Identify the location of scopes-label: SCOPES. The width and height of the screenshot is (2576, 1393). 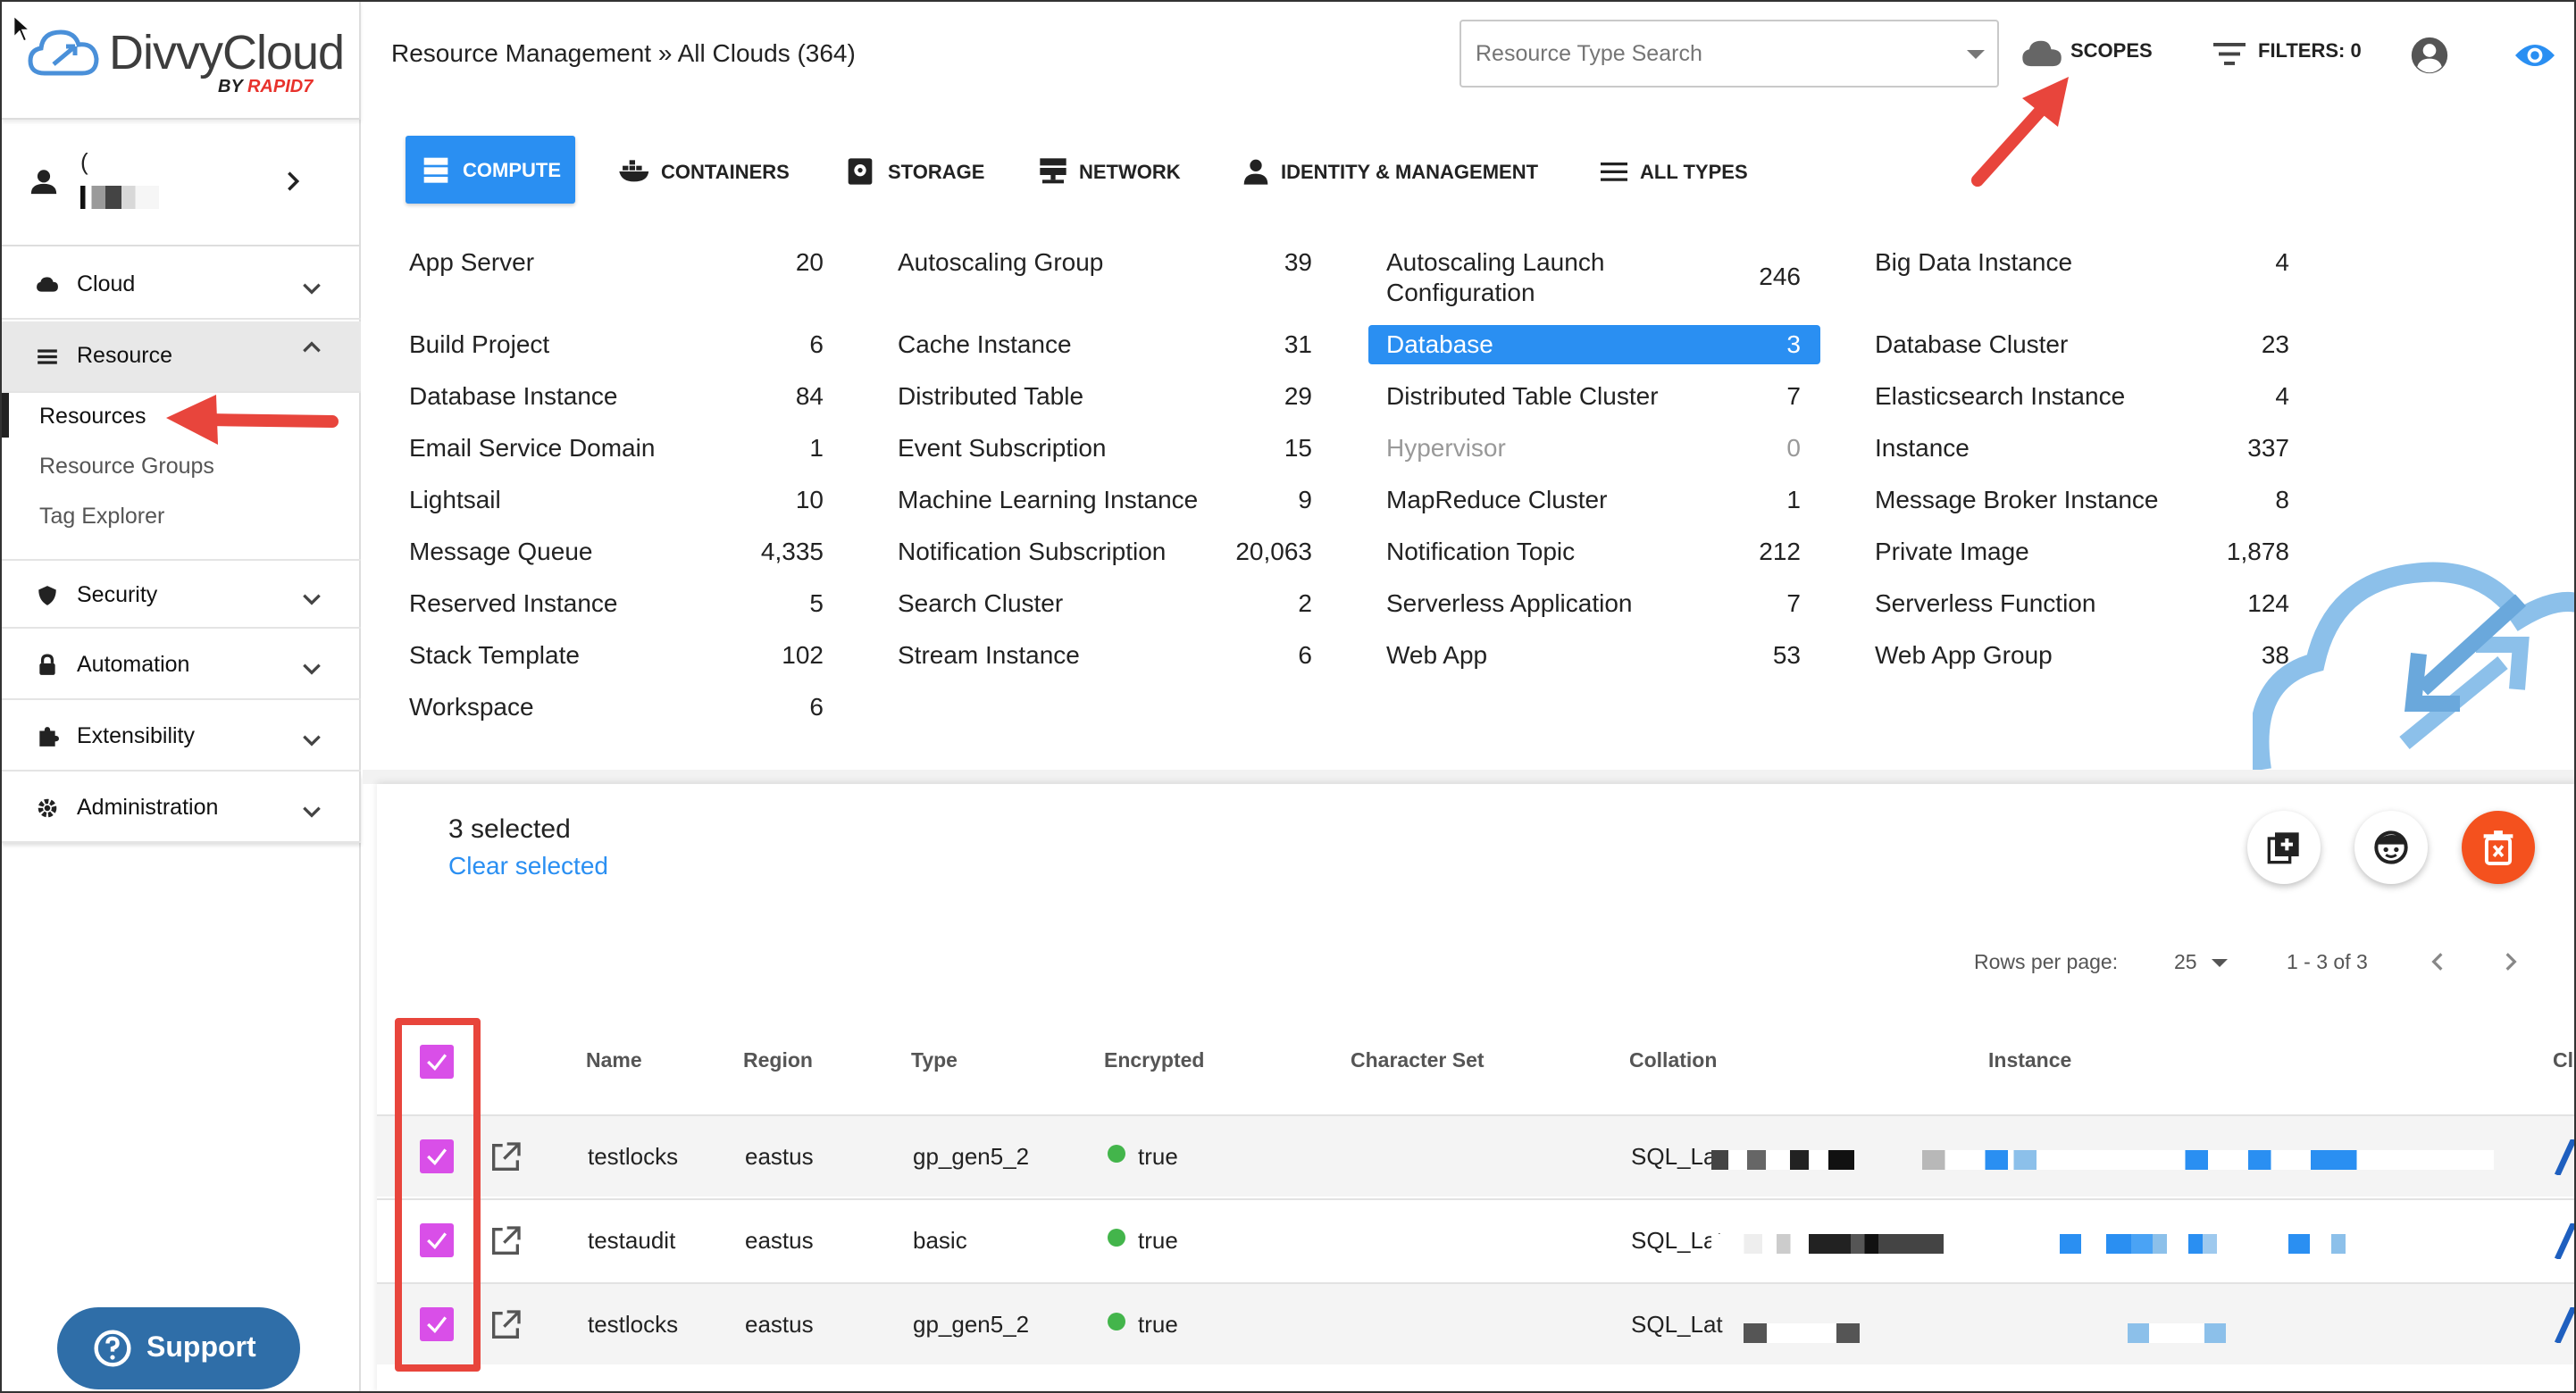
(2112, 50).